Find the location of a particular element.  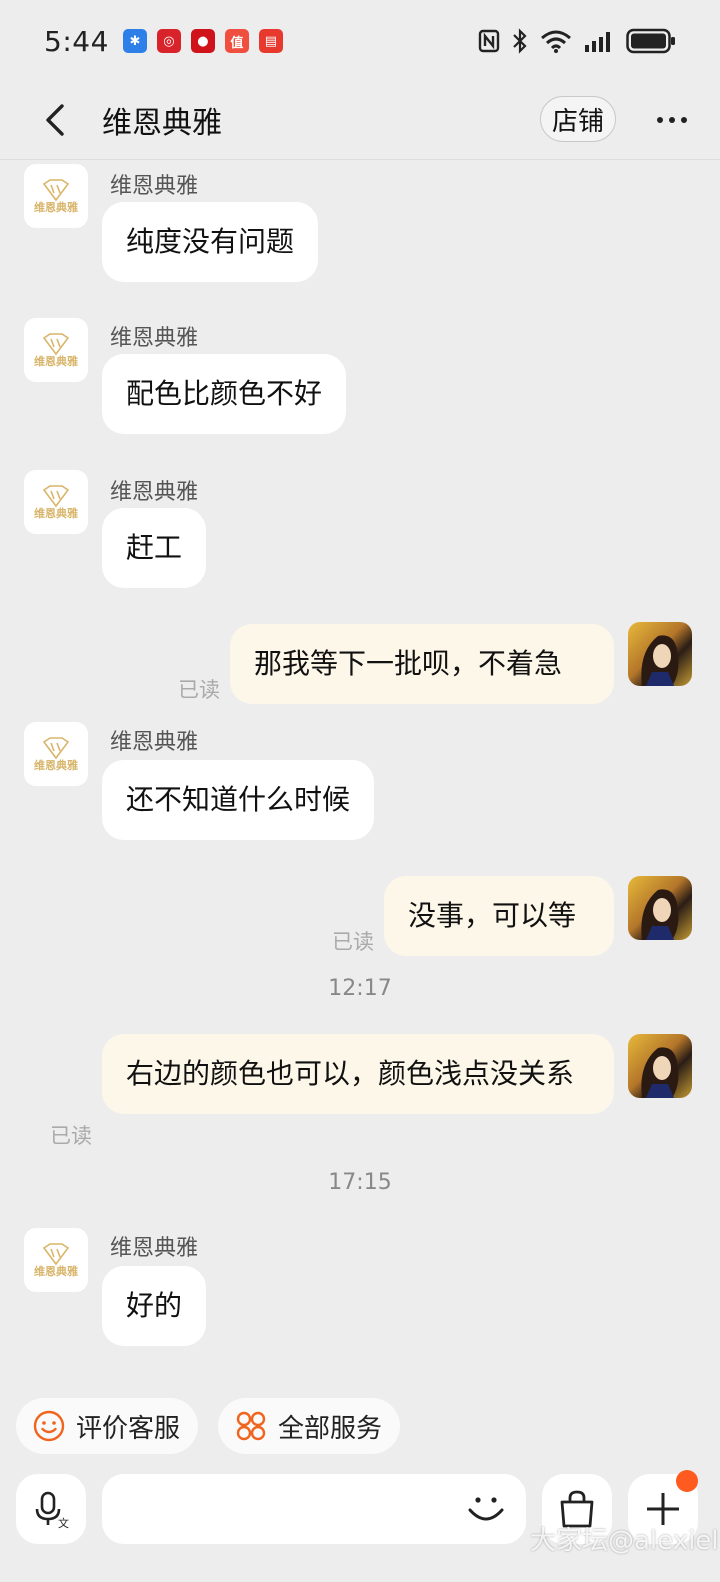

system-icons is located at coordinates (577, 41).